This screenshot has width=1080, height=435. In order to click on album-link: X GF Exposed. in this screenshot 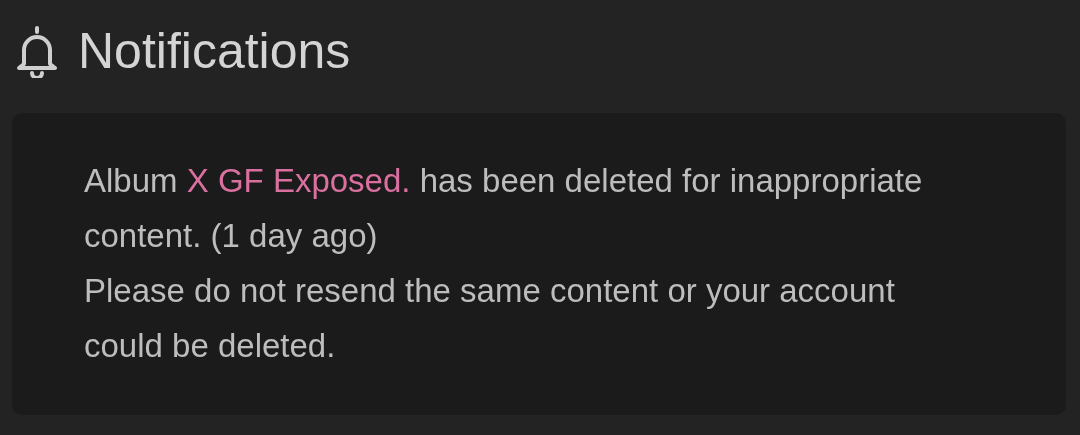, I will do `click(298, 180)`.